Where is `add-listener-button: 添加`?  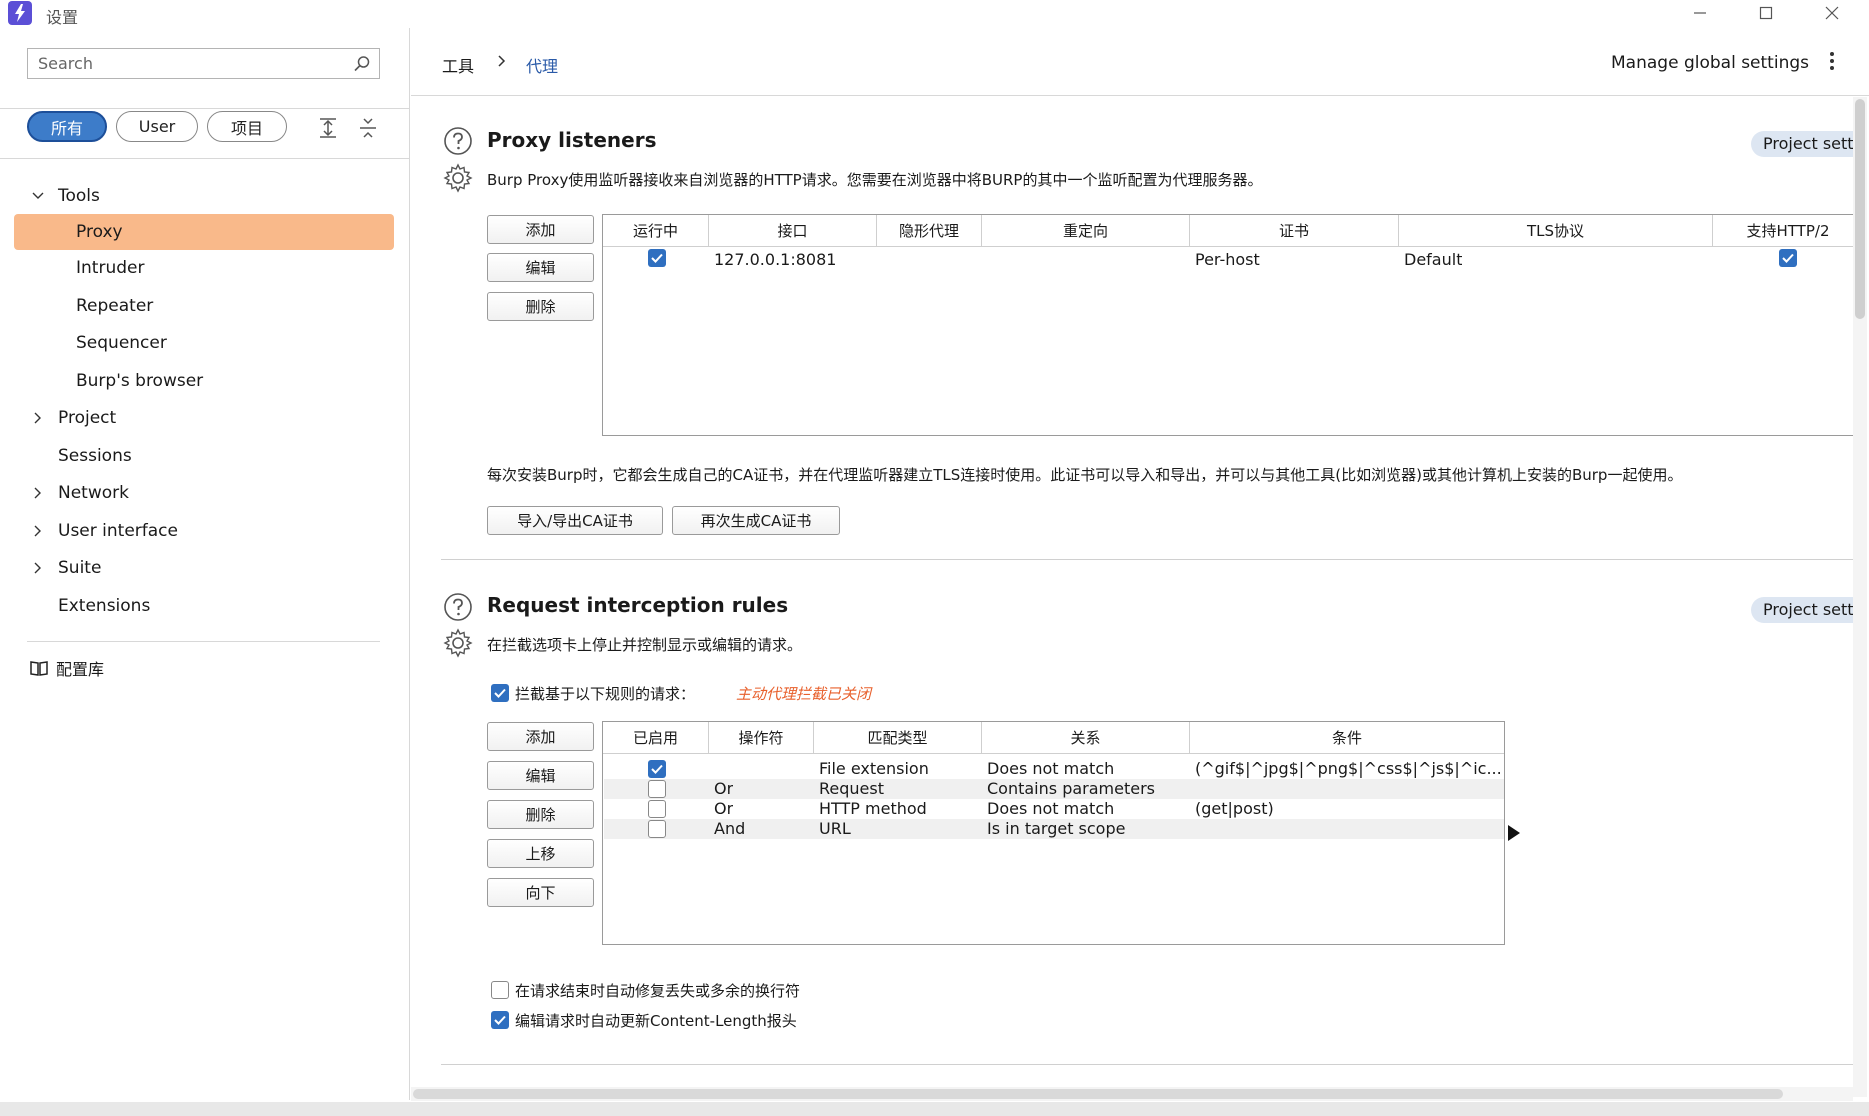
add-listener-button: 添加 is located at coordinates (540, 229).